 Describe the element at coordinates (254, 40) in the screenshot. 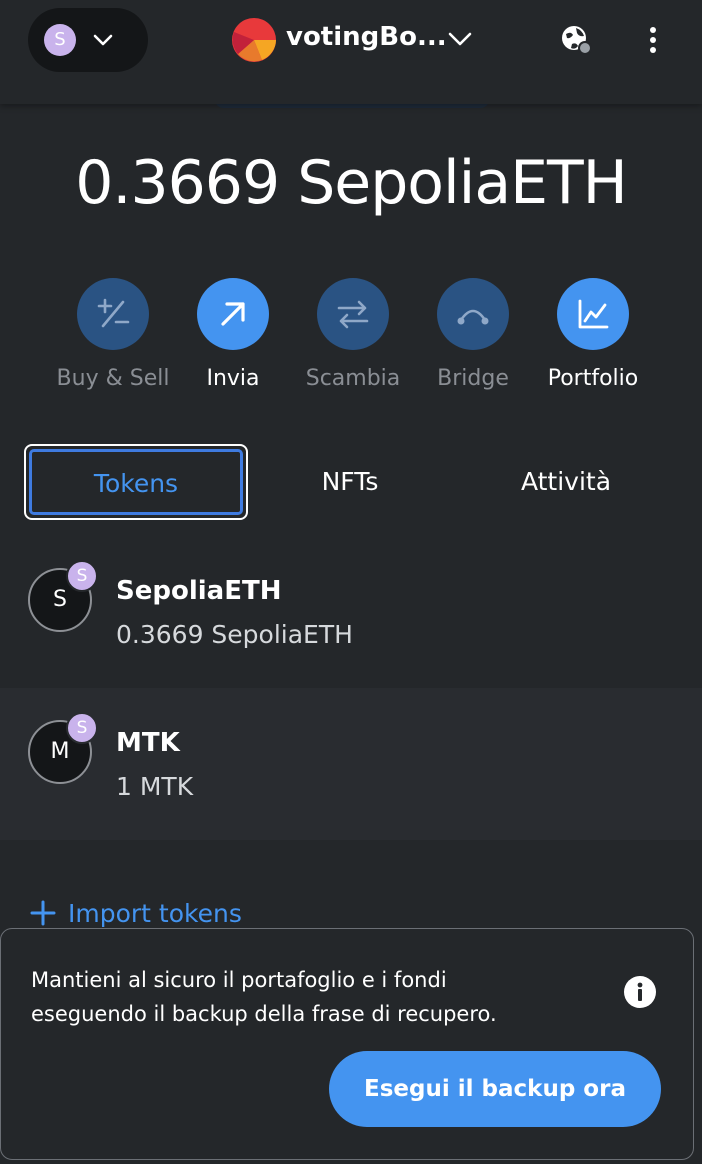

I see `account-logo-icon` at that location.